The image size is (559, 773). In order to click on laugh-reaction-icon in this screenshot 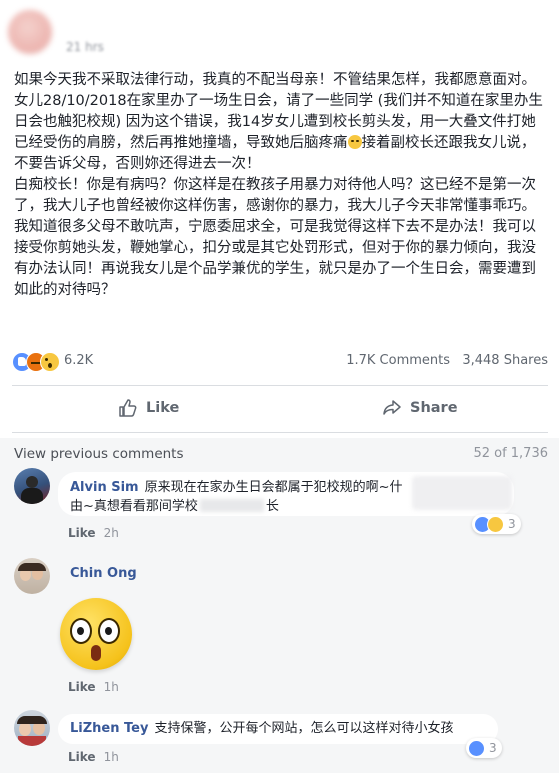, I will do `click(495, 524)`.